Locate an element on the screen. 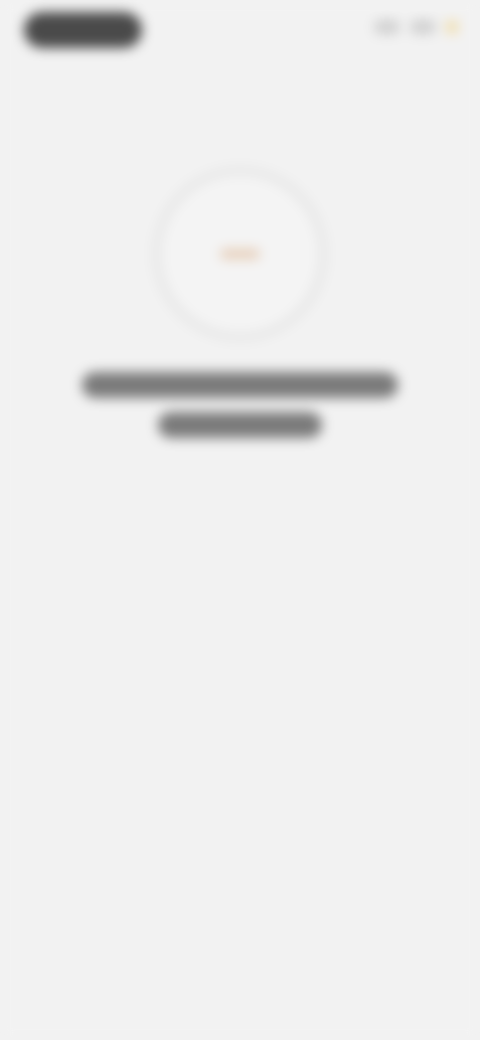 This screenshot has width=480, height=1040. status-icons is located at coordinates (416, 27).